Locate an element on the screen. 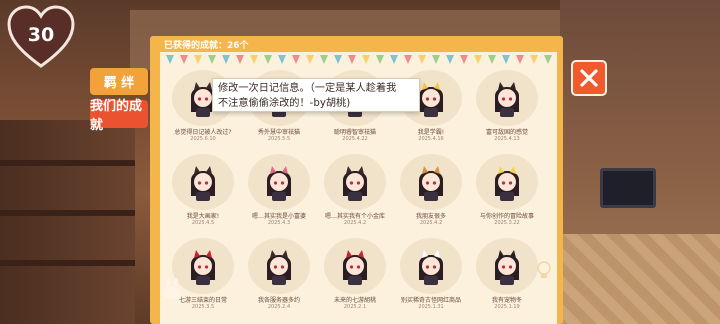 This screenshot has height=324, width=720. achievement-date: 2025.2.4 is located at coordinates (279, 307).